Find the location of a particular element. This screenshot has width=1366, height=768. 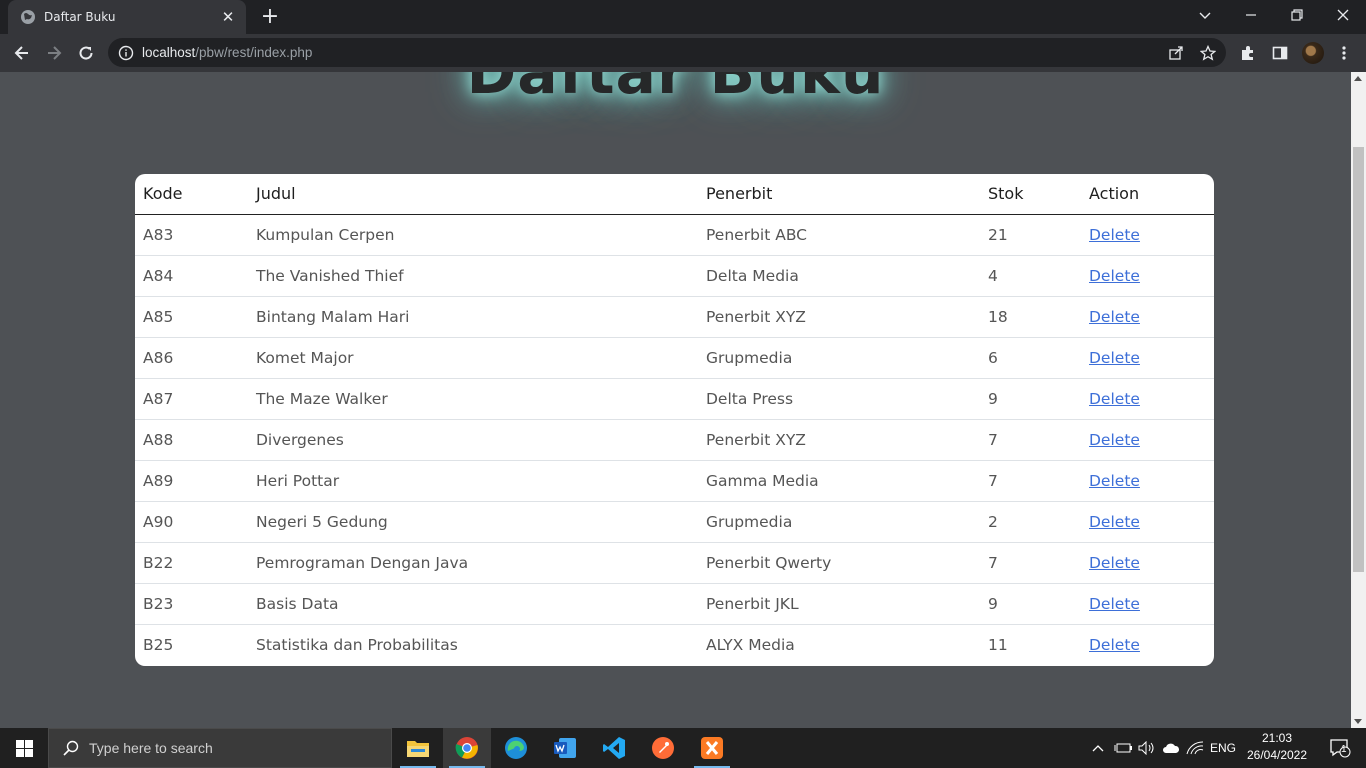

cell-stok: 4 is located at coordinates (1030, 276).